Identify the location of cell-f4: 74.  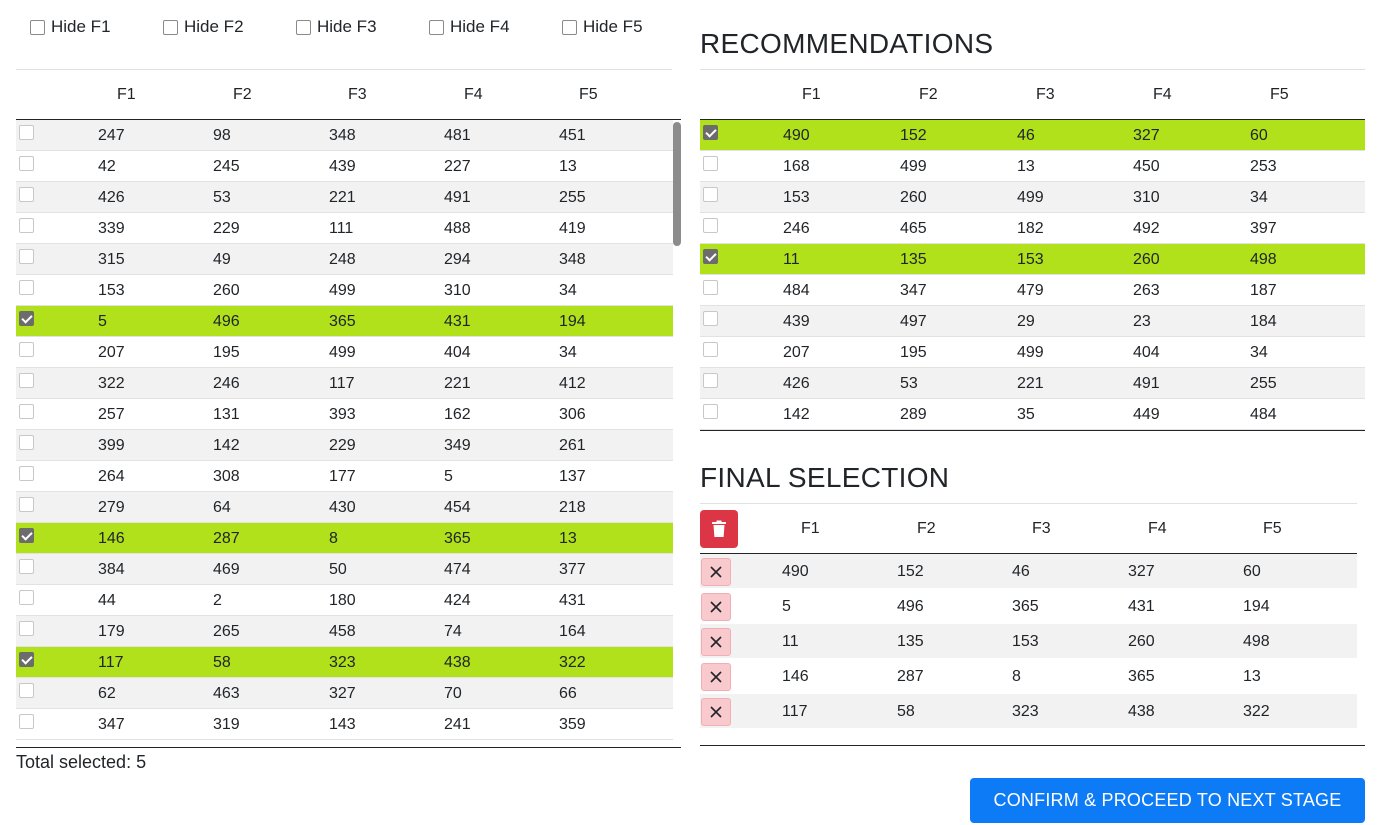
(453, 631).